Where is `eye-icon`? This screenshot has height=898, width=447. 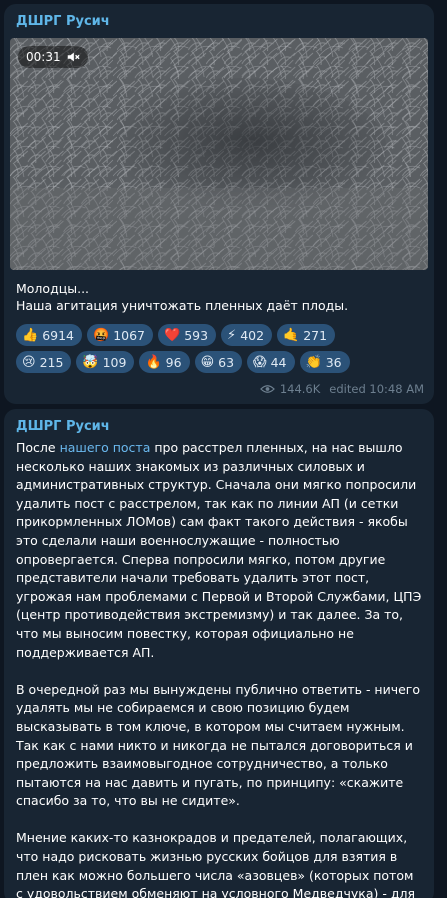
eye-icon is located at coordinates (267, 389).